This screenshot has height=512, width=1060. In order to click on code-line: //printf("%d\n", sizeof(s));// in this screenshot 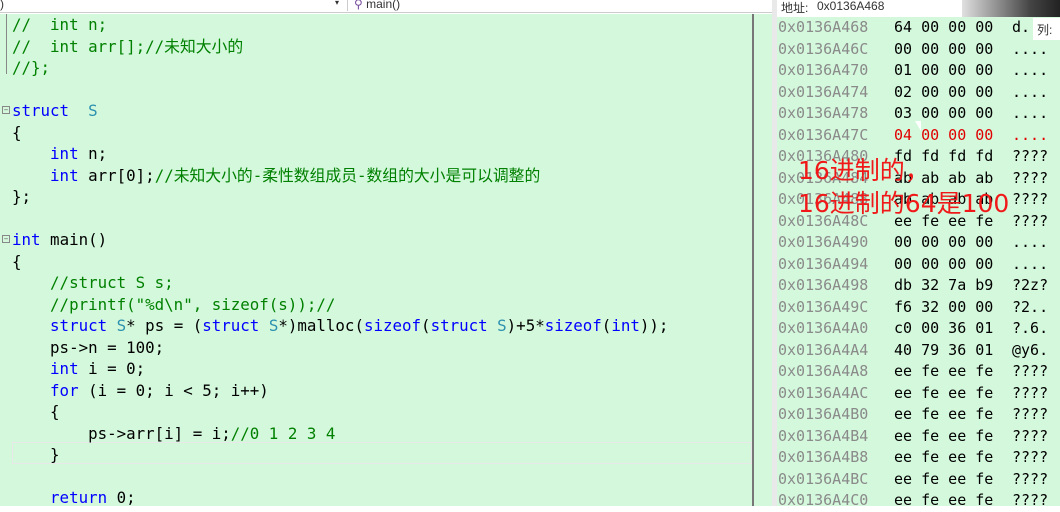, I will do `click(340, 305)`.